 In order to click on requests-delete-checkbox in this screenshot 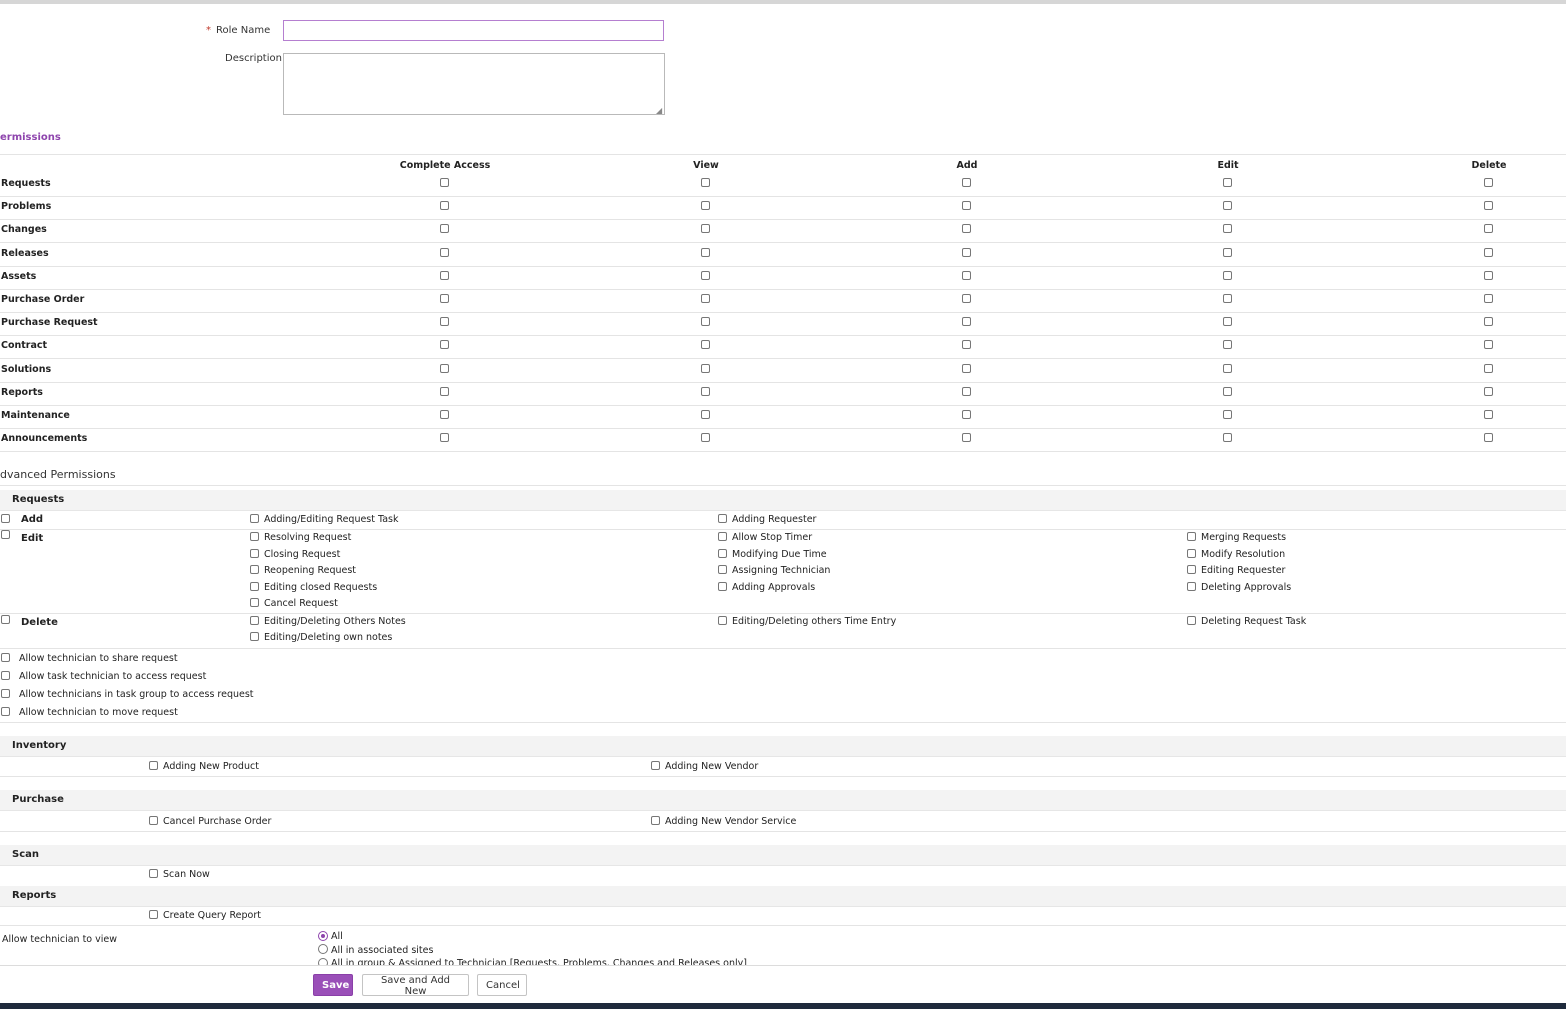, I will do `click(5, 619)`.